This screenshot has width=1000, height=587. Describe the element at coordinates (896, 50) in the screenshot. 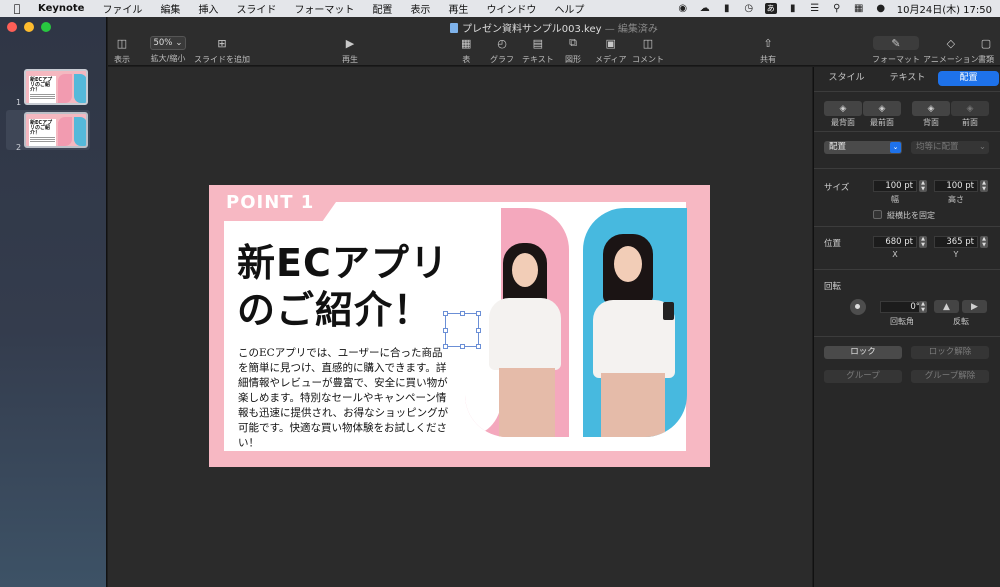

I see `format-button: ✎ フォーマット` at that location.